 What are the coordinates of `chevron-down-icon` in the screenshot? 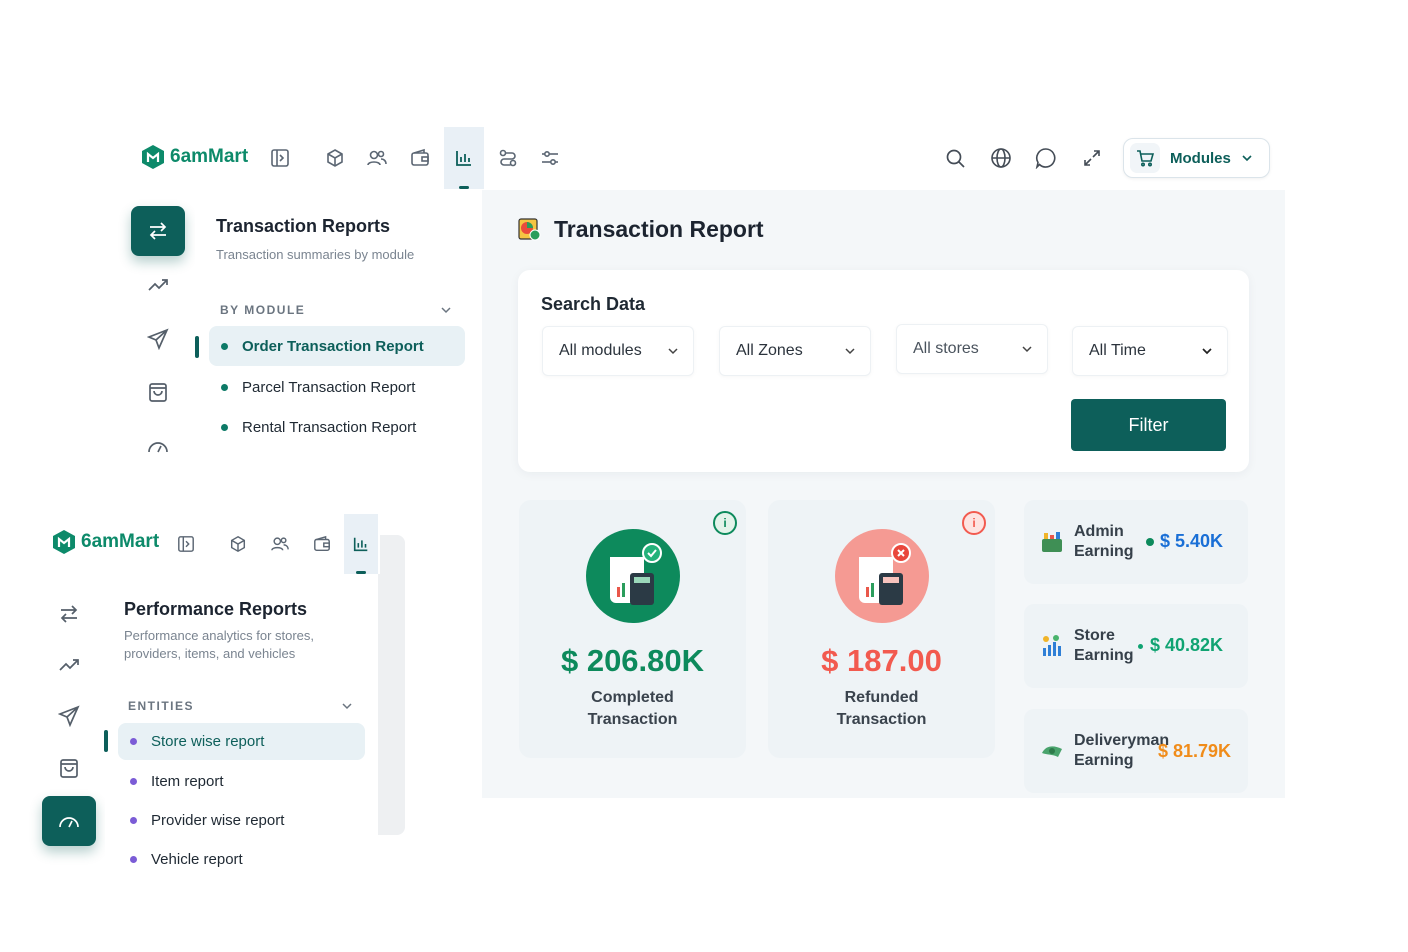 It's located at (850, 351).